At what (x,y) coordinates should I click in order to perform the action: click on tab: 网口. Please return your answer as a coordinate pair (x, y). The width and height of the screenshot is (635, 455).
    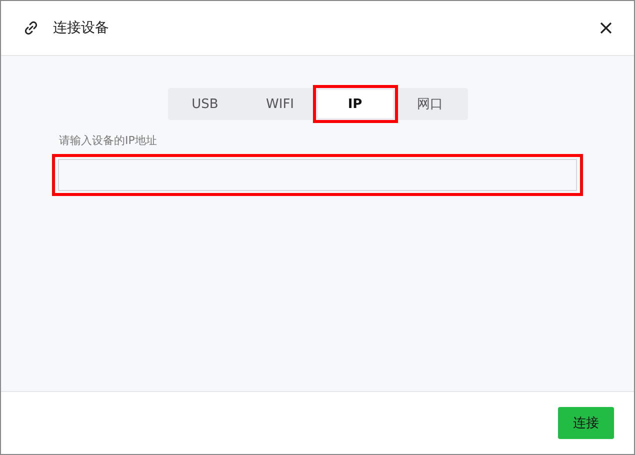
    Looking at the image, I should click on (430, 104).